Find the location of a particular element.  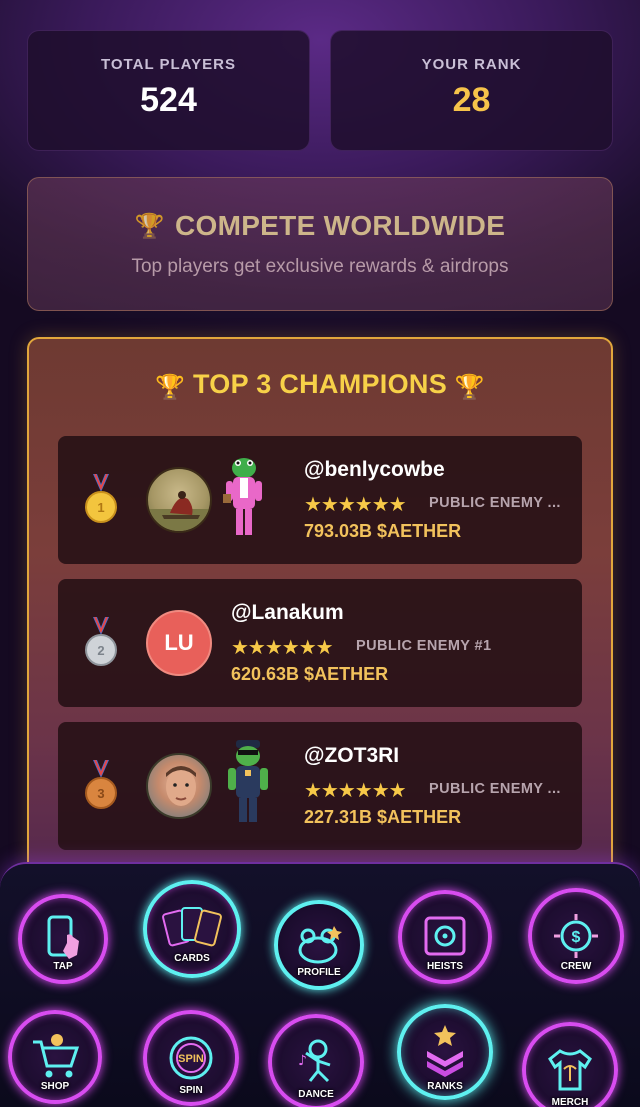

stats-bar: TOTAL PLAYERS 524 YOUR RANK 28 is located at coordinates (320, 90).